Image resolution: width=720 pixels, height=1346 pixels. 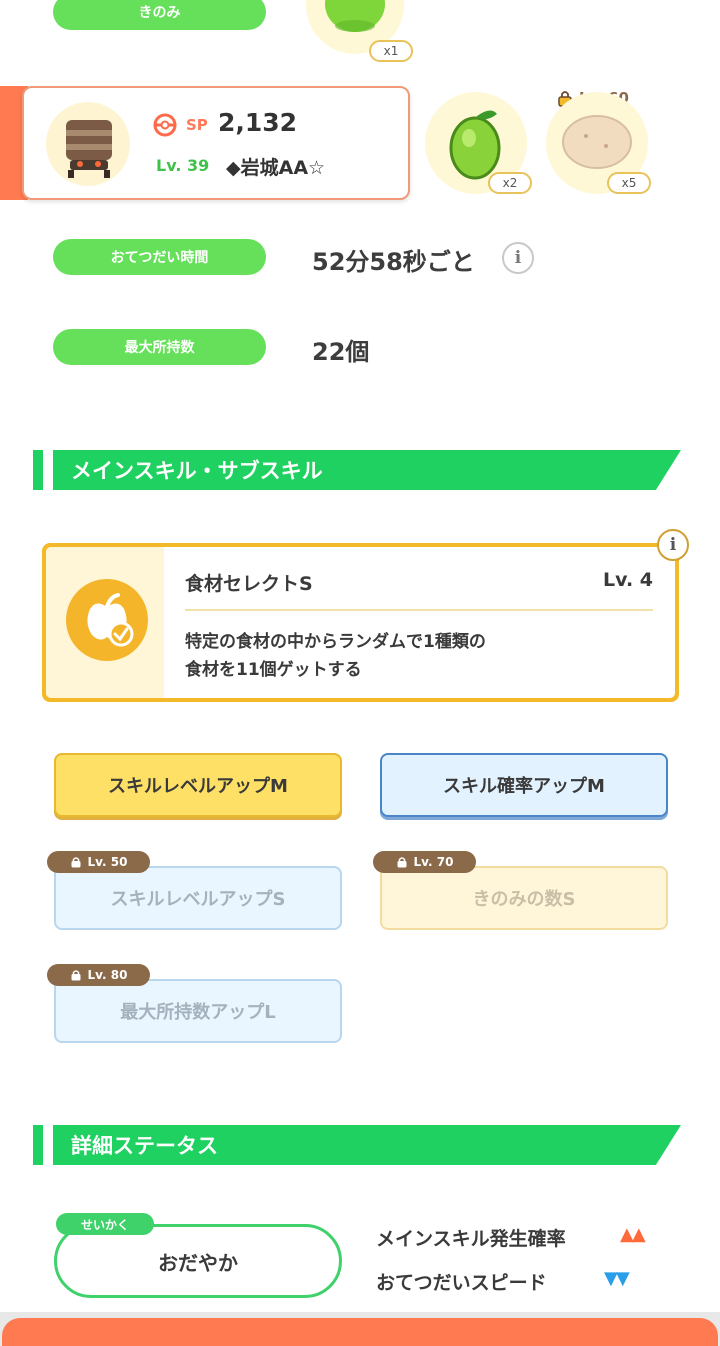 I want to click on sub-skill-4-label: きのみの数S, so click(x=524, y=899).